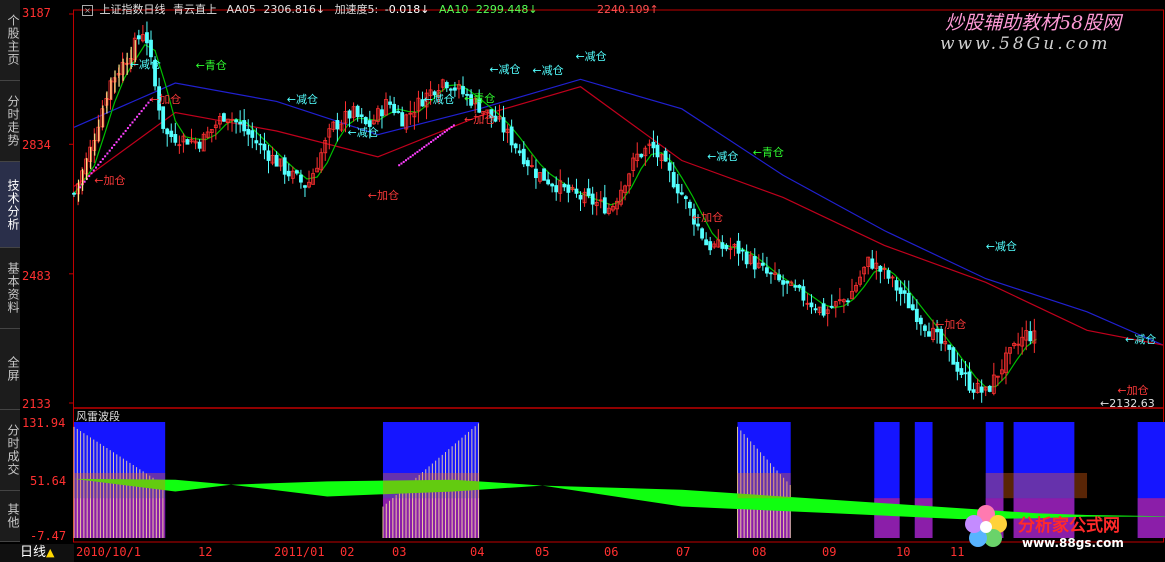  What do you see at coordinates (10, 205) in the screenshot?
I see `tab-technical-analysis: 技术分析` at bounding box center [10, 205].